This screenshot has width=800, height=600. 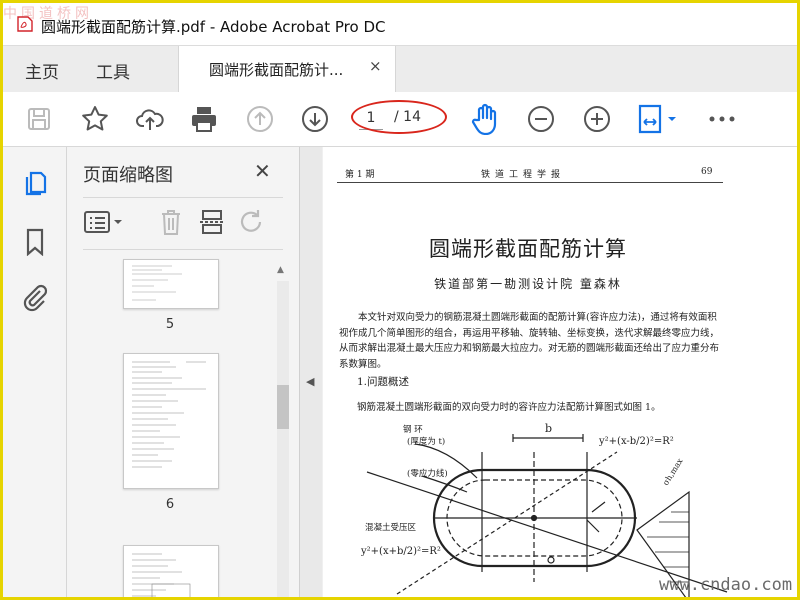 What do you see at coordinates (260, 119) in the screenshot?
I see `page-up-icon` at bounding box center [260, 119].